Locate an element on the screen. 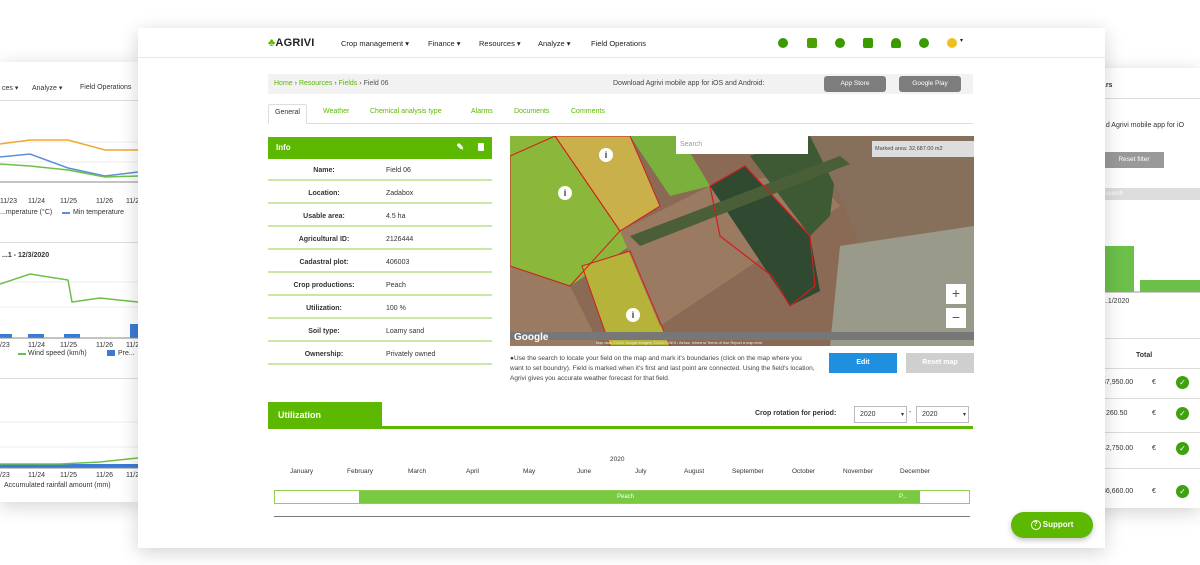 The image size is (1200, 565). tab-chemical-analysis-type: Chemical analysis type is located at coordinates (406, 111).